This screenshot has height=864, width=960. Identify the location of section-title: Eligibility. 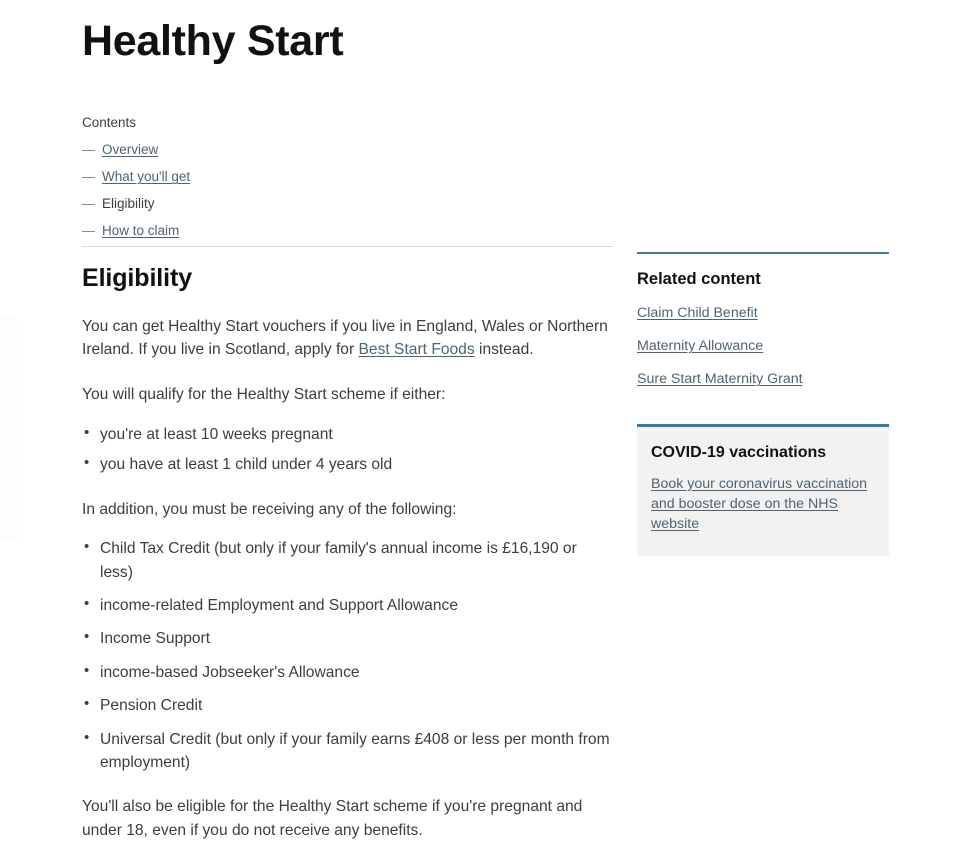
(137, 278).